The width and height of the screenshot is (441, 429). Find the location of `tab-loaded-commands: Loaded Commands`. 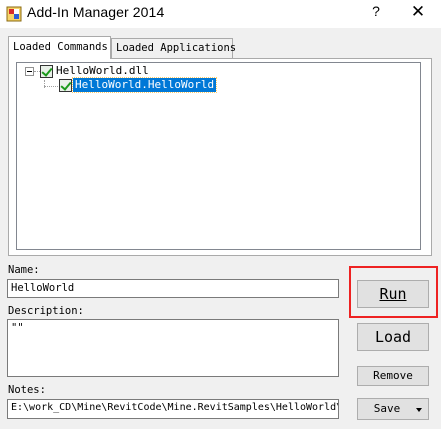

tab-loaded-commands: Loaded Commands is located at coordinates (59, 47).